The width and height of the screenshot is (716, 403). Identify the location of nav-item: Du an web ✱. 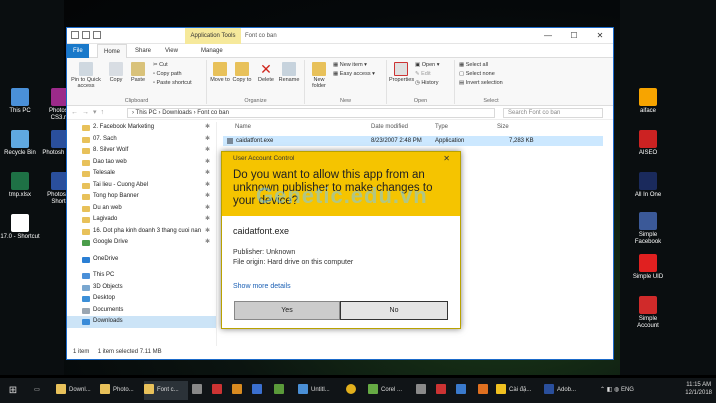
(141, 209).